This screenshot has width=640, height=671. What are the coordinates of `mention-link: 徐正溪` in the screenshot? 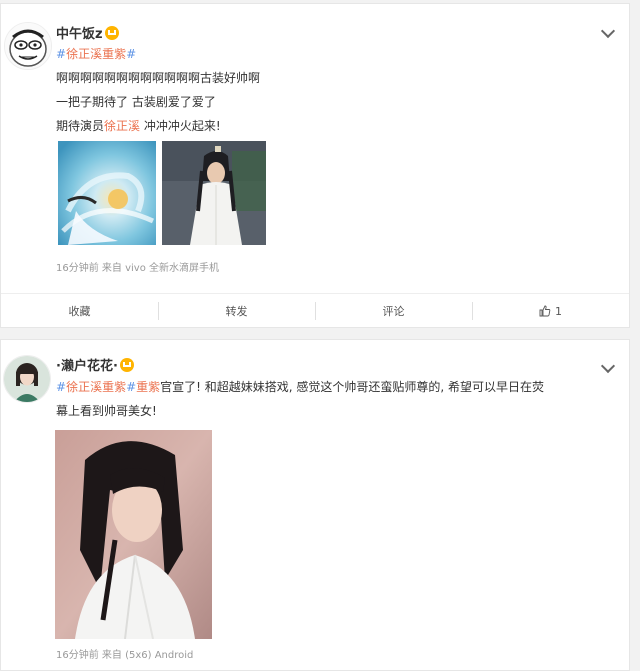 It's located at (122, 126).